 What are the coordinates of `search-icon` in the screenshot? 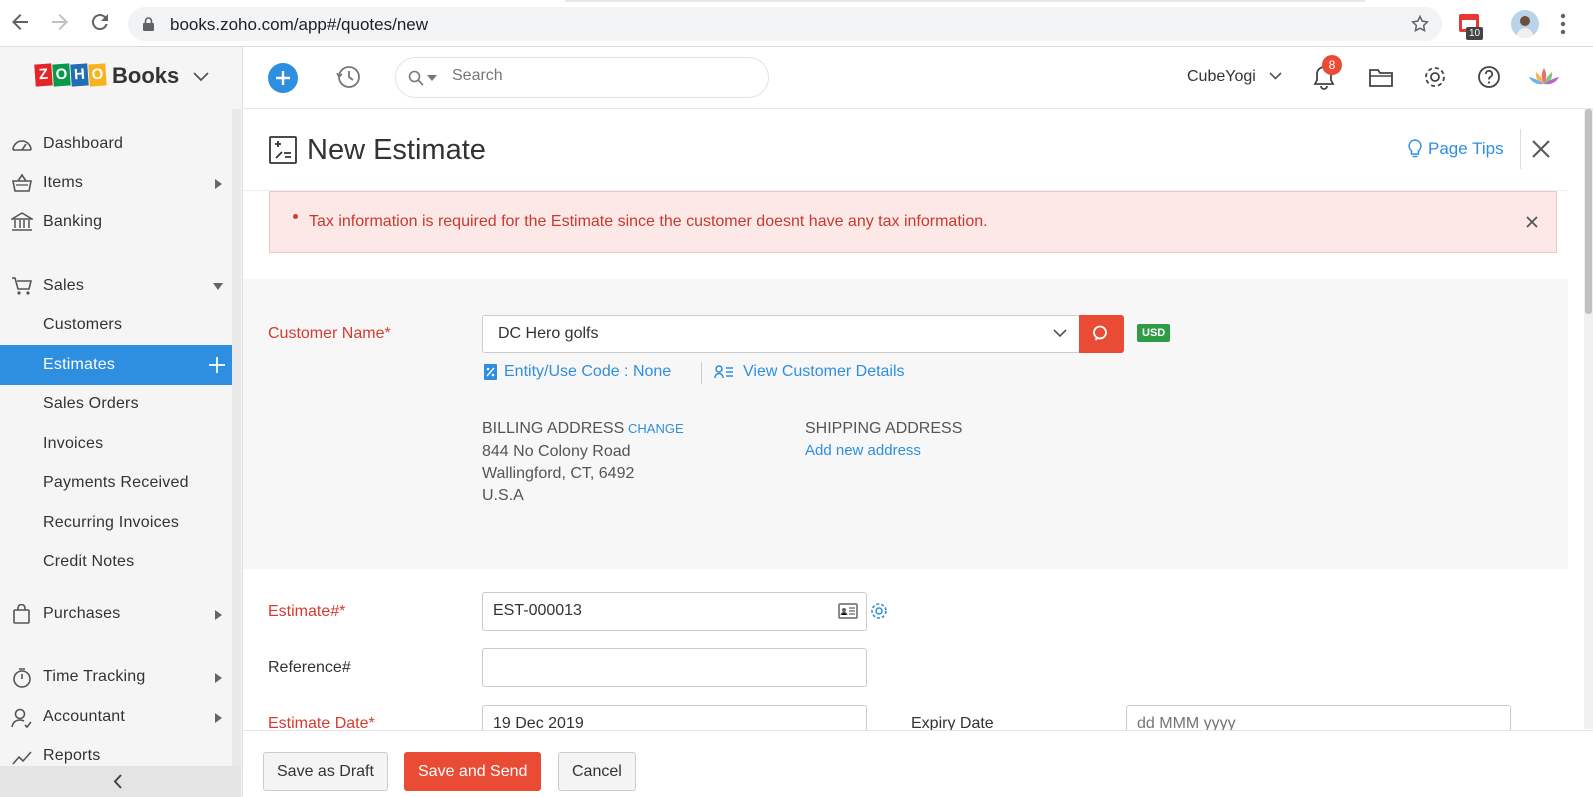 It's located at (1100, 333).